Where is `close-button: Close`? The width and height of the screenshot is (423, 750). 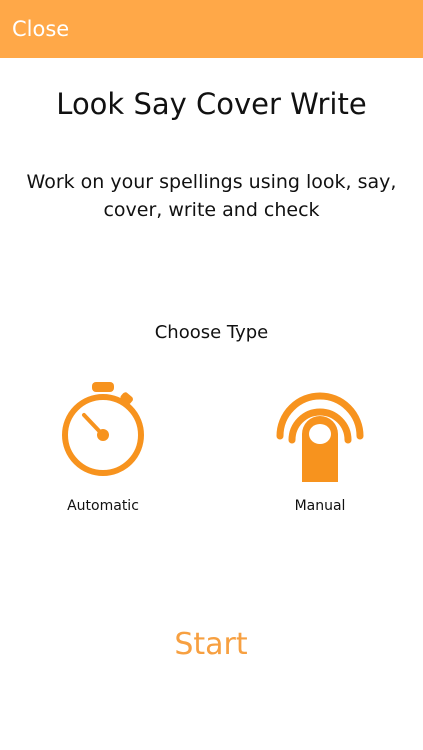 close-button: Close is located at coordinates (40, 29).